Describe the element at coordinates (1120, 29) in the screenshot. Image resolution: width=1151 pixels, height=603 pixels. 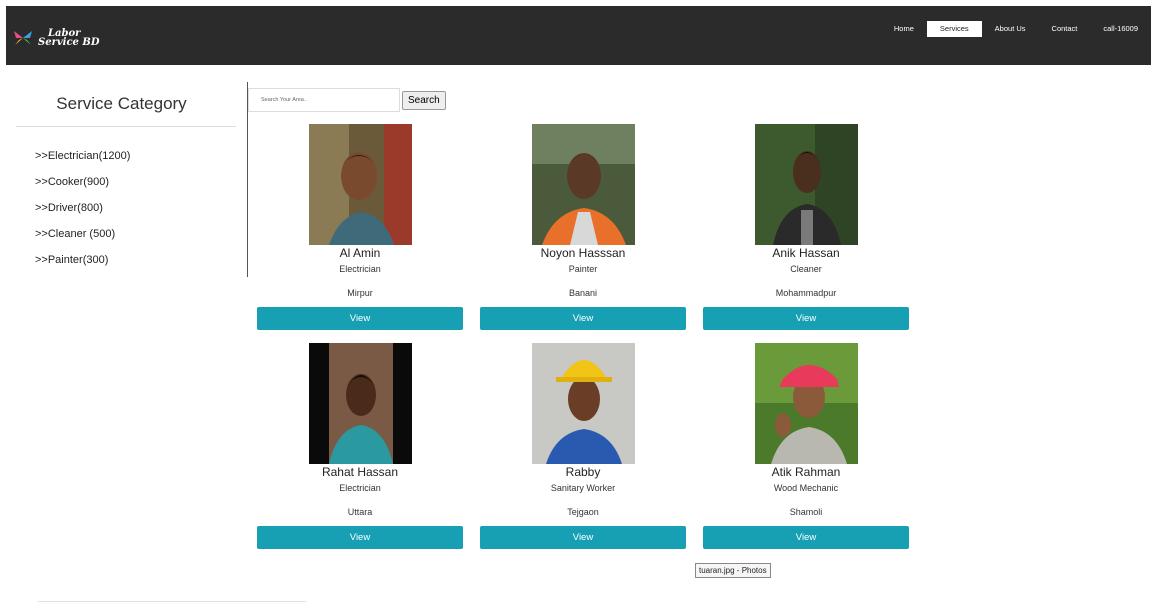
I see `nav-call: call-16009` at that location.